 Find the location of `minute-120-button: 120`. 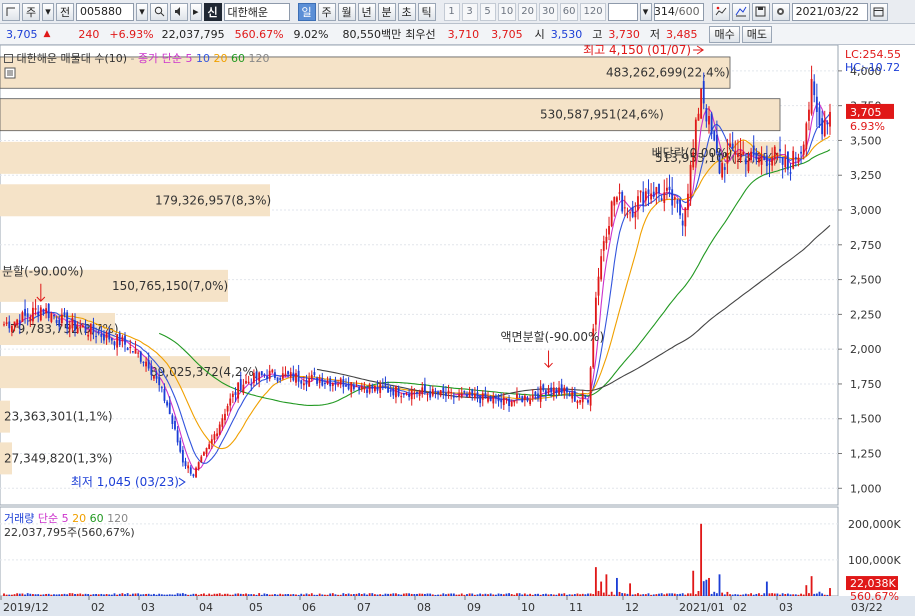

minute-120-button: 120 is located at coordinates (593, 11).